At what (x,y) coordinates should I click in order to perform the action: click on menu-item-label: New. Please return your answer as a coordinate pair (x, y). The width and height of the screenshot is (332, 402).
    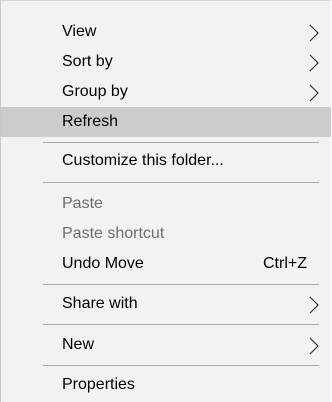
    Looking at the image, I should click on (78, 344).